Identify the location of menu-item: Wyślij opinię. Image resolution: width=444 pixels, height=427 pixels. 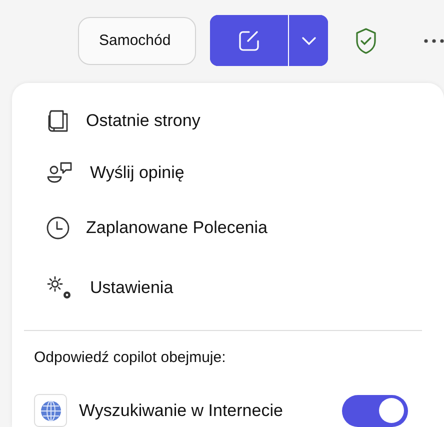
(227, 173).